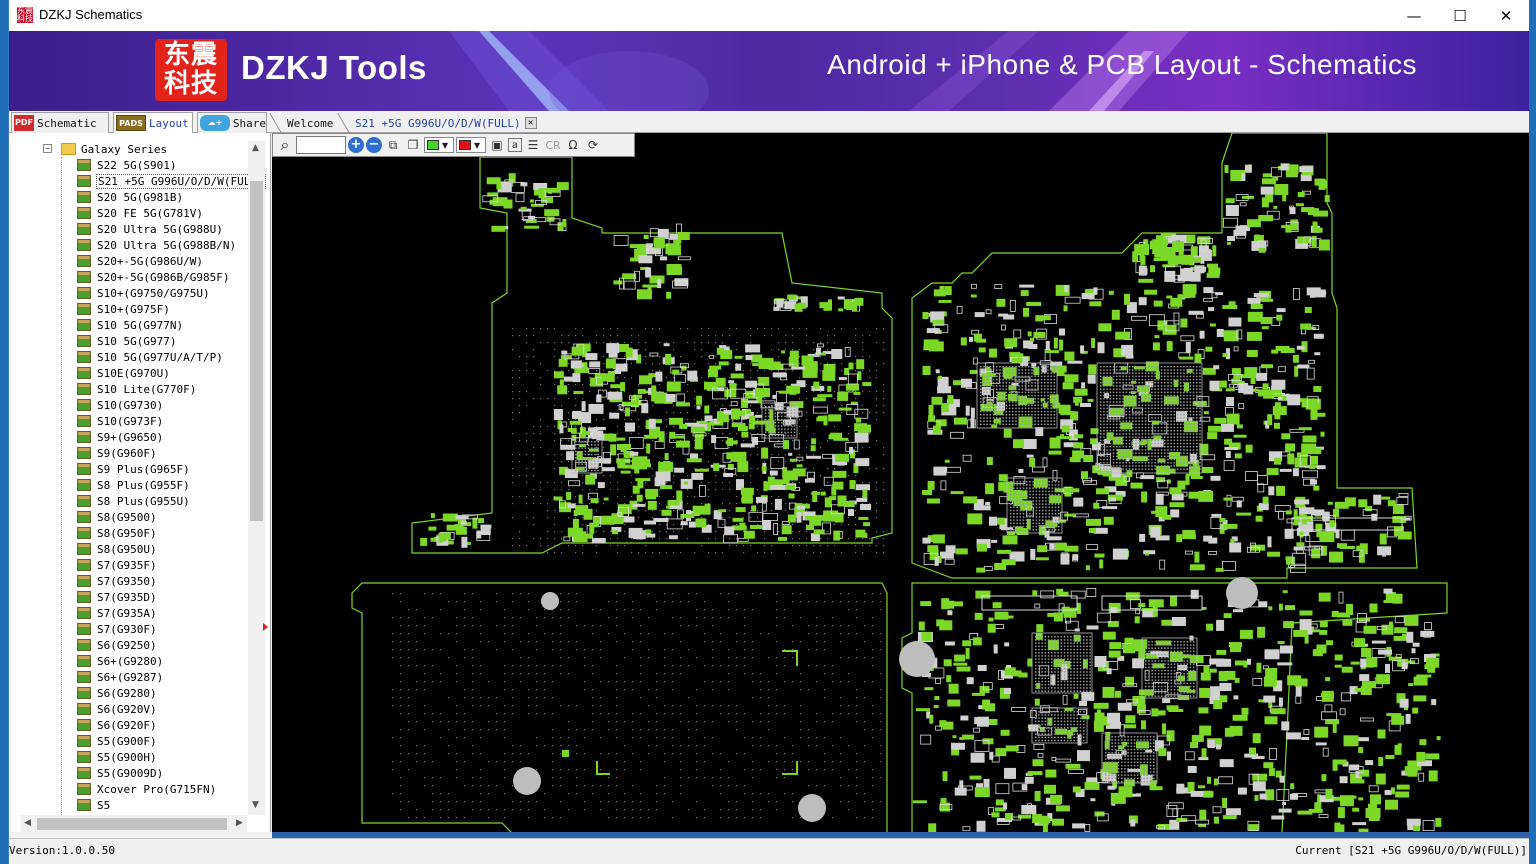 The width and height of the screenshot is (1536, 864). I want to click on tree-item: S20 Ultra 5G(G988B/N), so click(129, 245).